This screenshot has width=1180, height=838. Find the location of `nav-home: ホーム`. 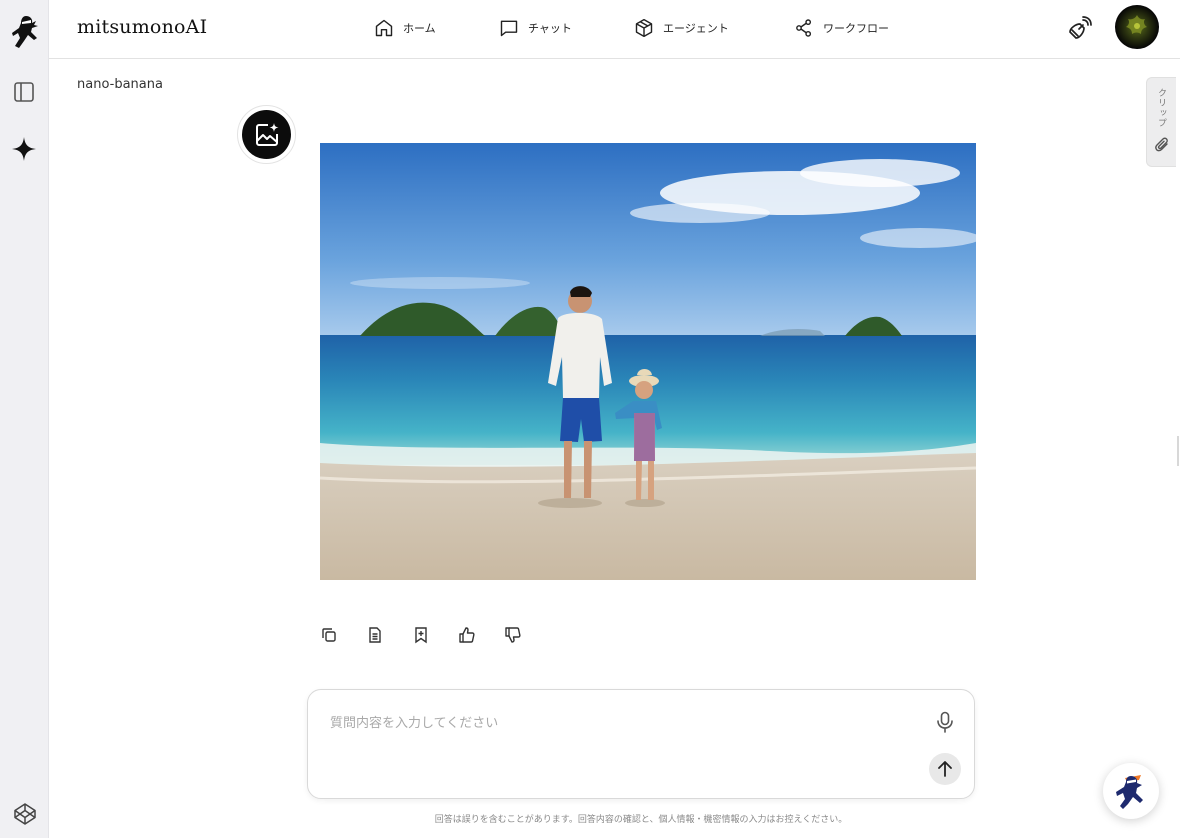

nav-home: ホーム is located at coordinates (405, 28).